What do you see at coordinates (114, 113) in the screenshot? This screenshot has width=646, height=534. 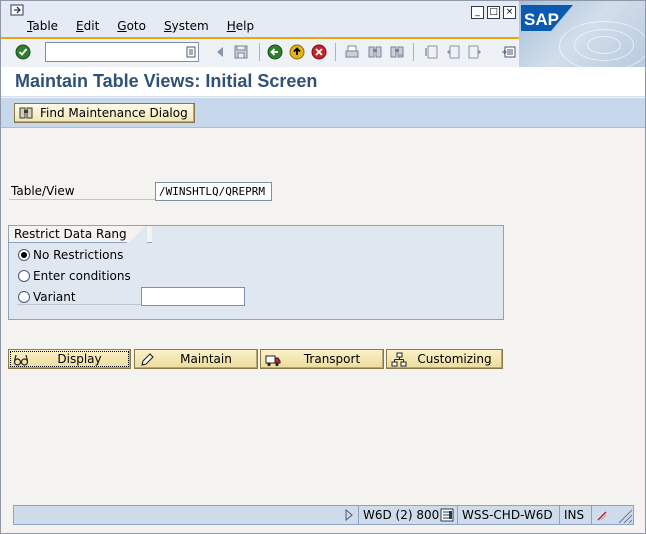 I see `find-maintenance-dialog-label: Find Maintenance Dialog` at bounding box center [114, 113].